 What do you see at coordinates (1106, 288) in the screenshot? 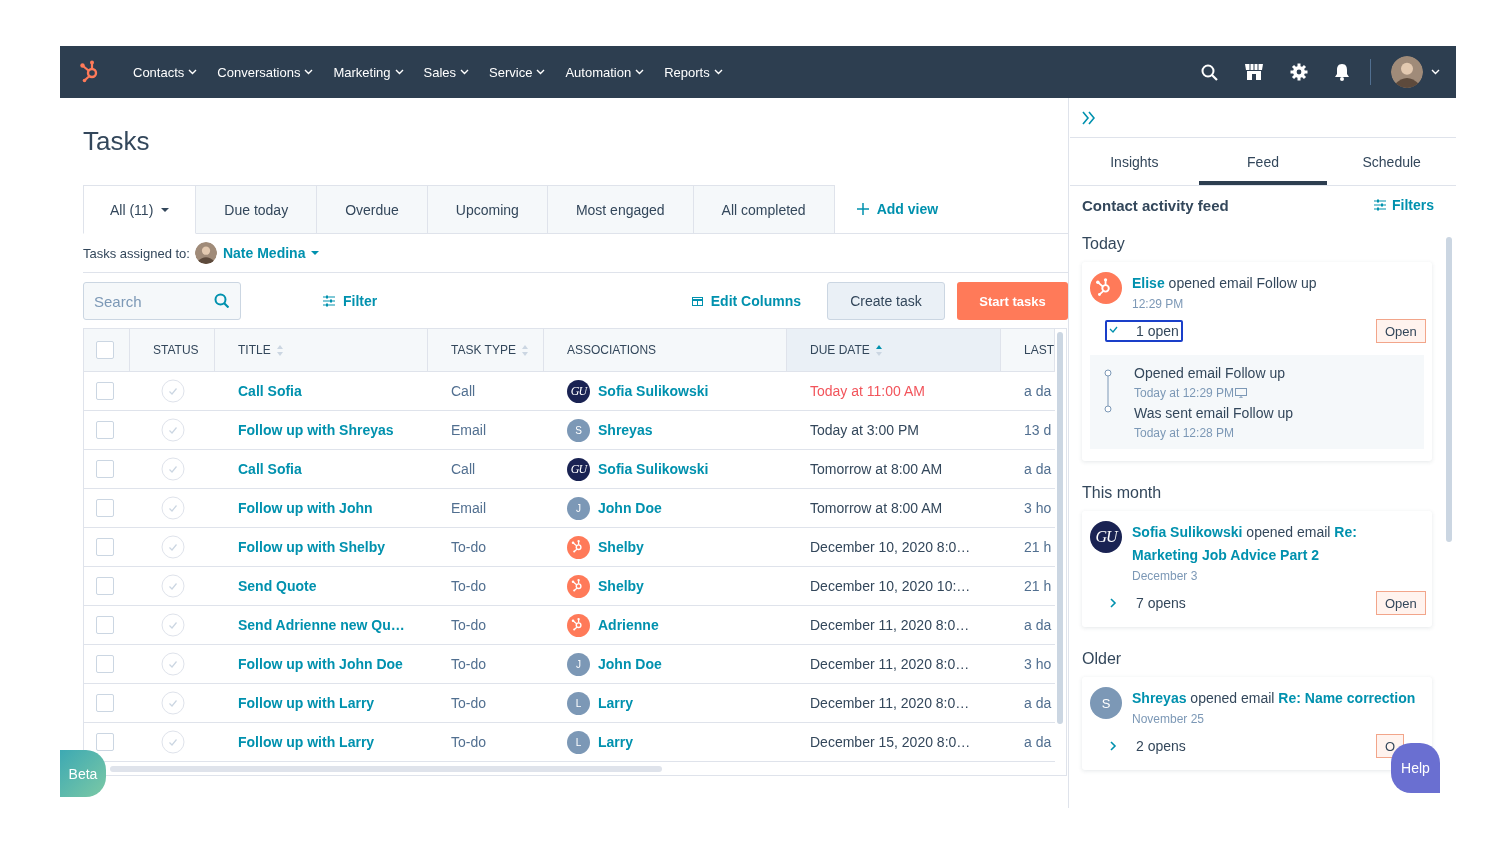
I see `sprocket-avatar` at bounding box center [1106, 288].